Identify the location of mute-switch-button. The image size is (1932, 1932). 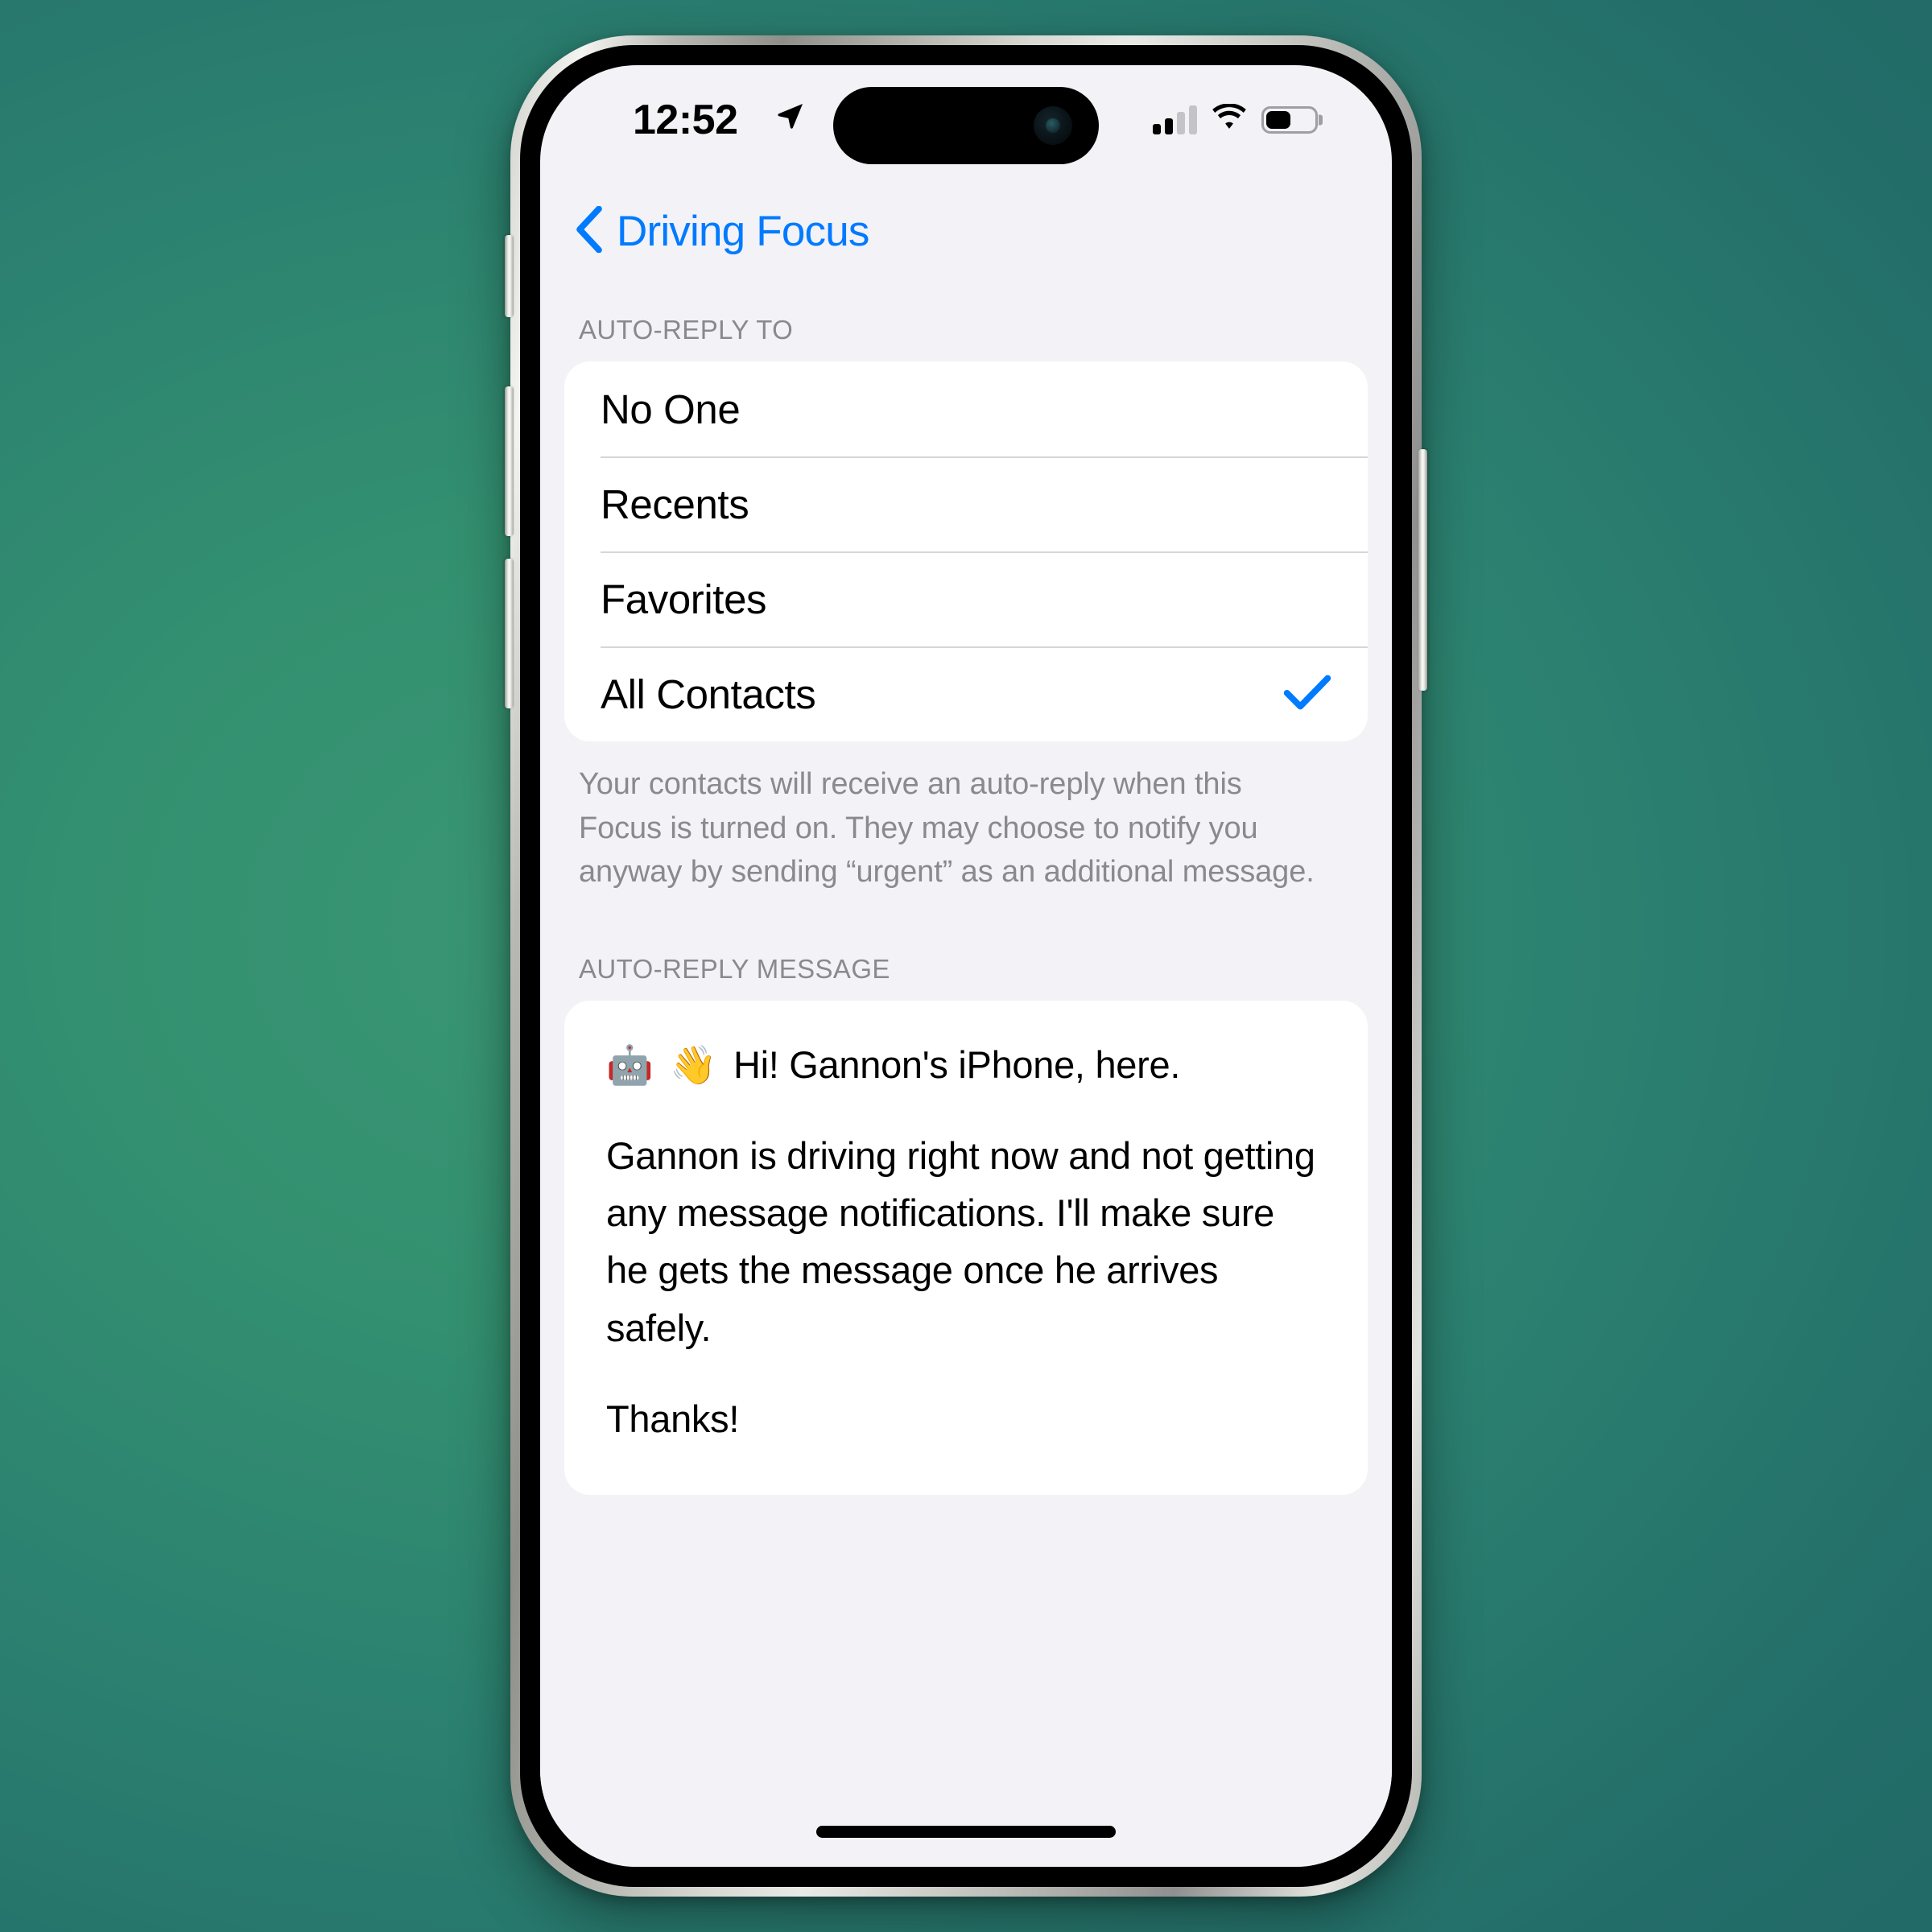
(509, 276).